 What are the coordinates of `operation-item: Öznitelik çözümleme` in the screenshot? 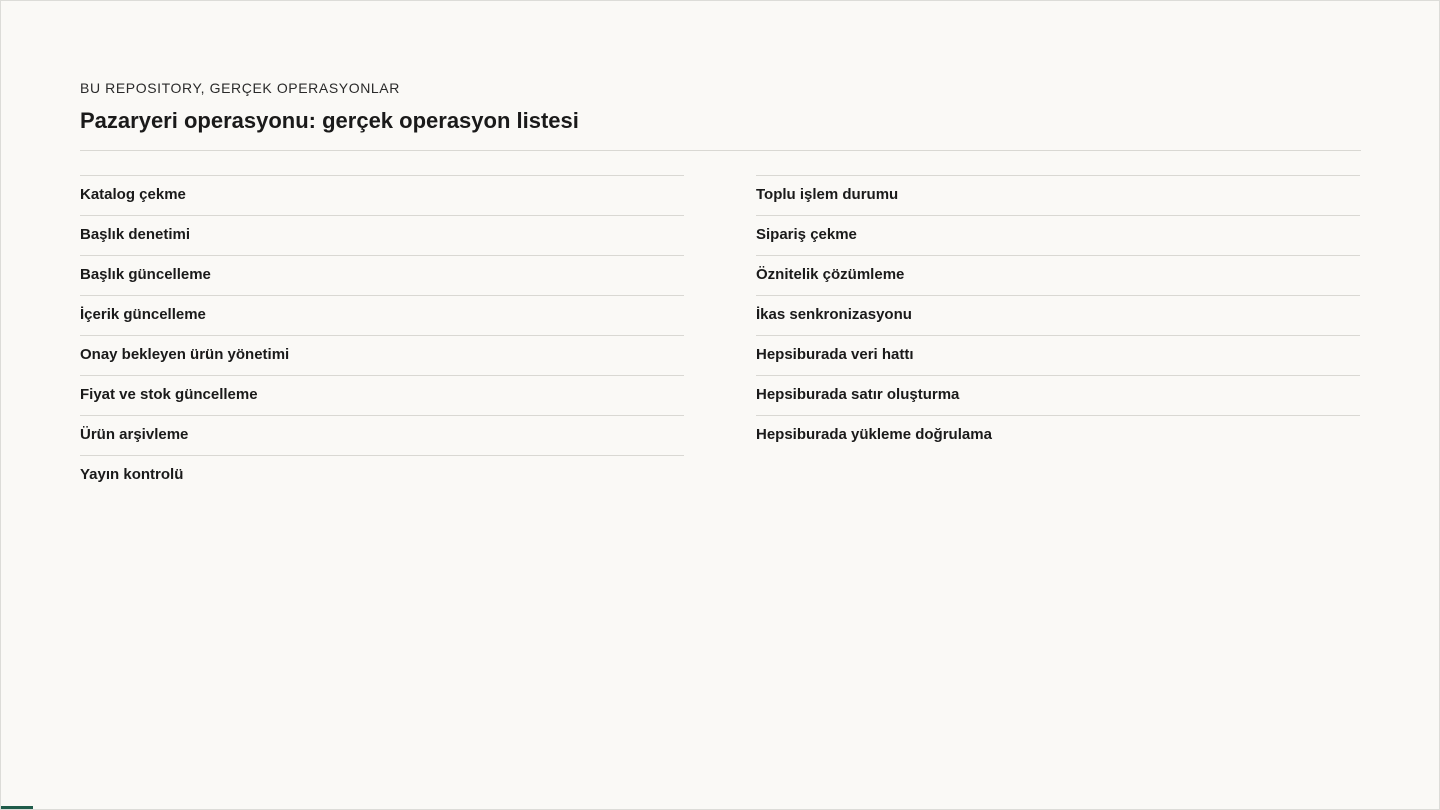 It's located at (1058, 275).